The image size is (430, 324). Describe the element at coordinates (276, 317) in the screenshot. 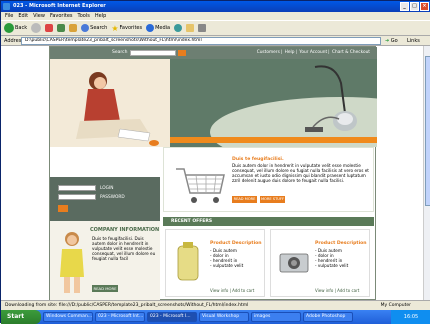

I see `taskbar-item: images` at that location.